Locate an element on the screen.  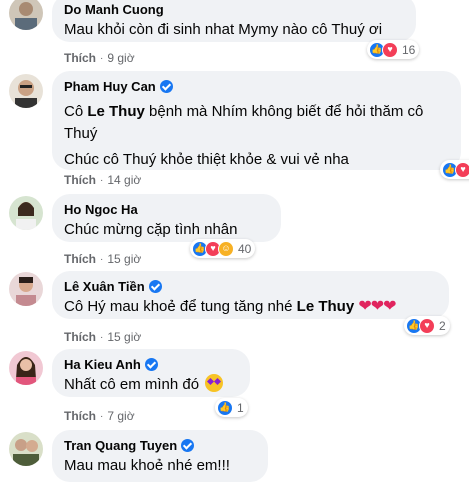
reaction-count: 40 is located at coordinates (245, 248).